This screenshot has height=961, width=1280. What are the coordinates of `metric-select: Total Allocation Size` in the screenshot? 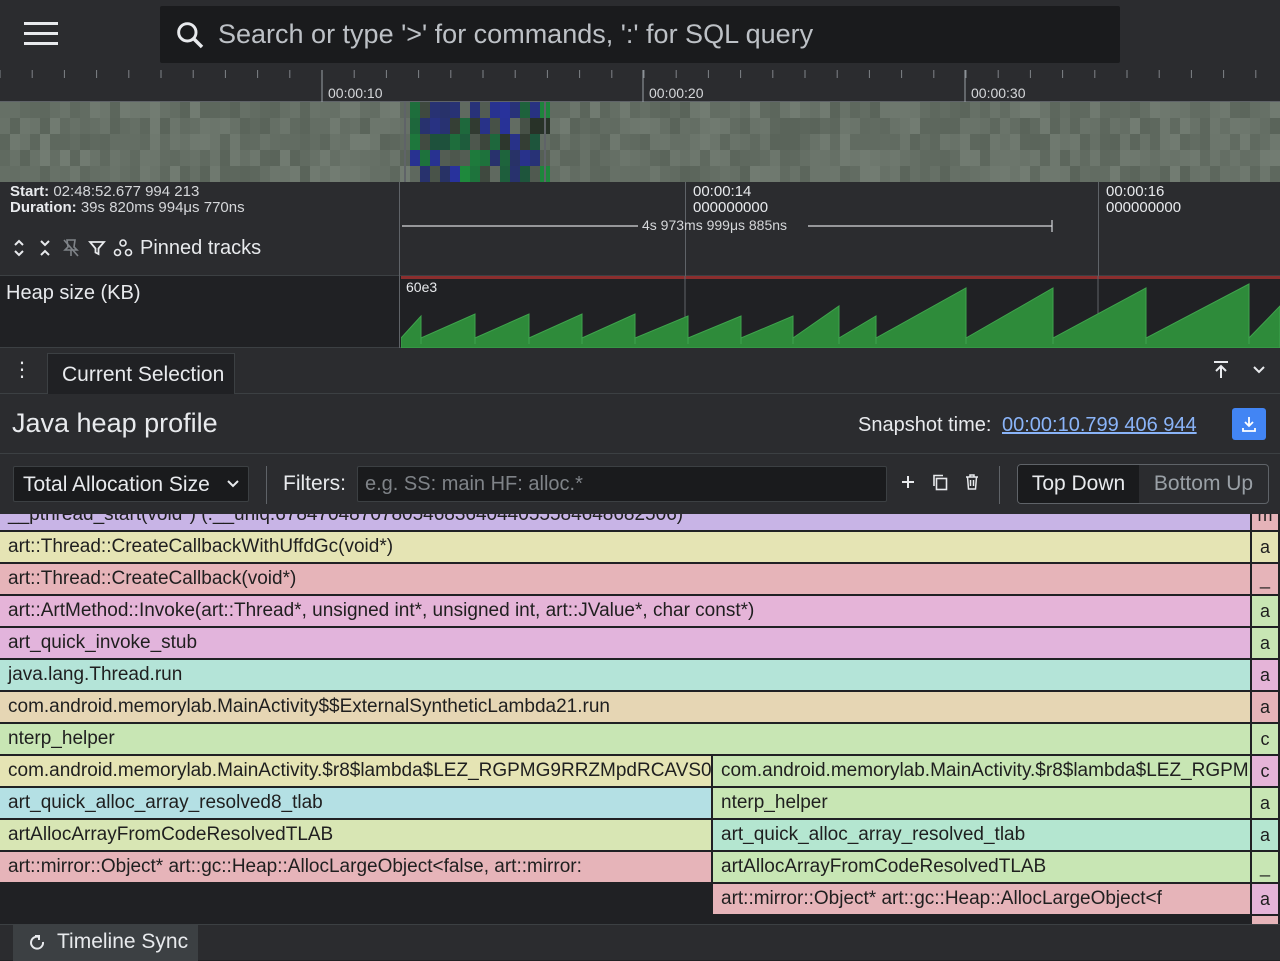 It's located at (131, 484).